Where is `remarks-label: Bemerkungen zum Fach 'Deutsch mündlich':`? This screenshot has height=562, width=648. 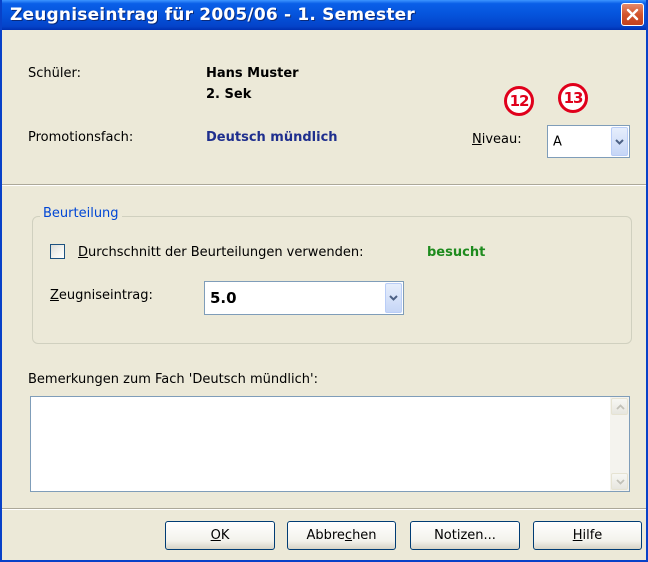
remarks-label: Bemerkungen zum Fach 'Deutsch mündlich': is located at coordinates (173, 379).